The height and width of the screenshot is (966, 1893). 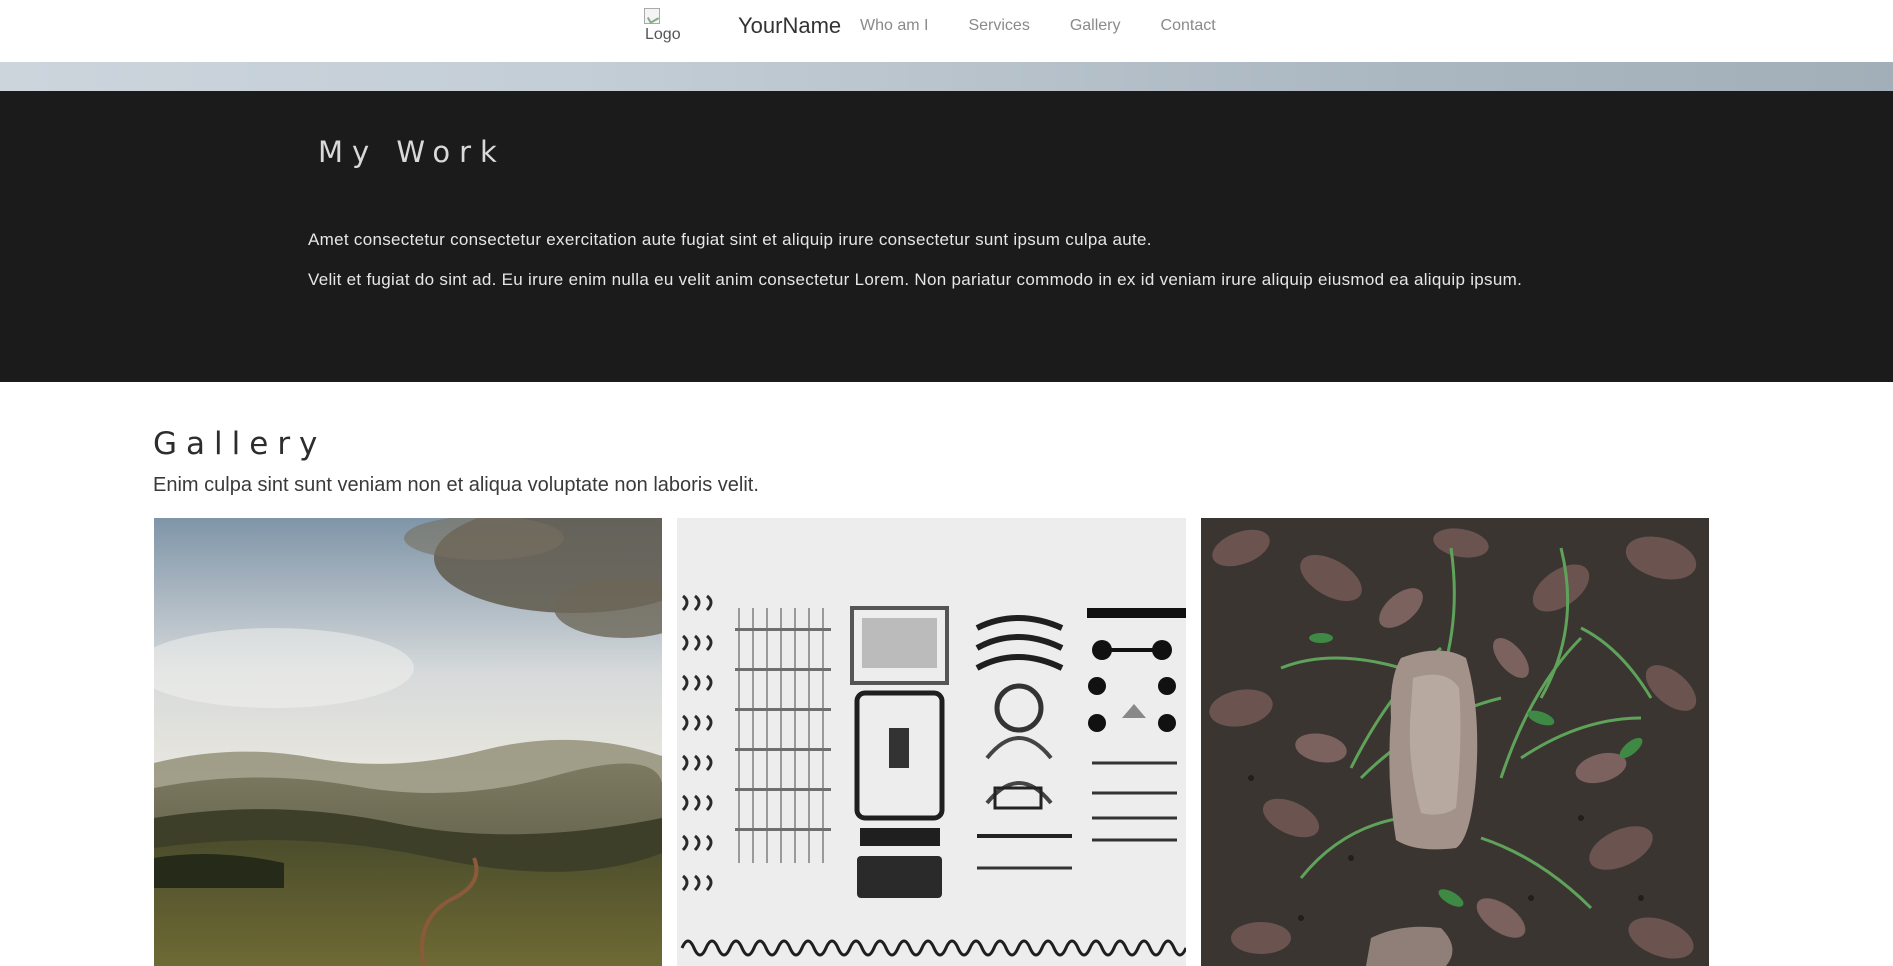 I want to click on gallery-title: Gallery, so click(x=240, y=444).